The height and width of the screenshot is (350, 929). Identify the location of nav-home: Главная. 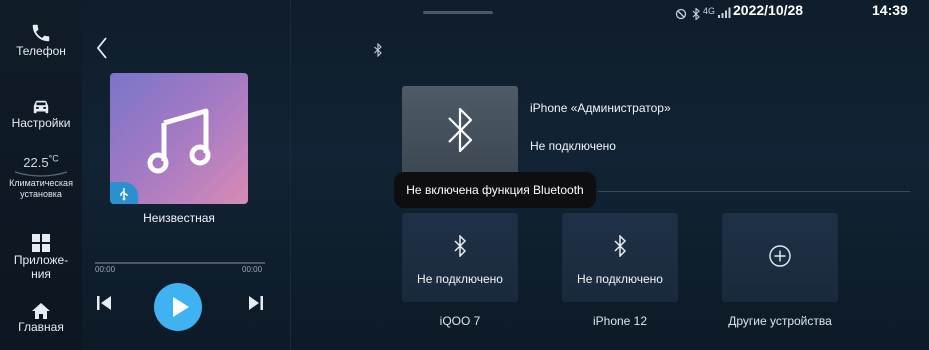
(41, 318).